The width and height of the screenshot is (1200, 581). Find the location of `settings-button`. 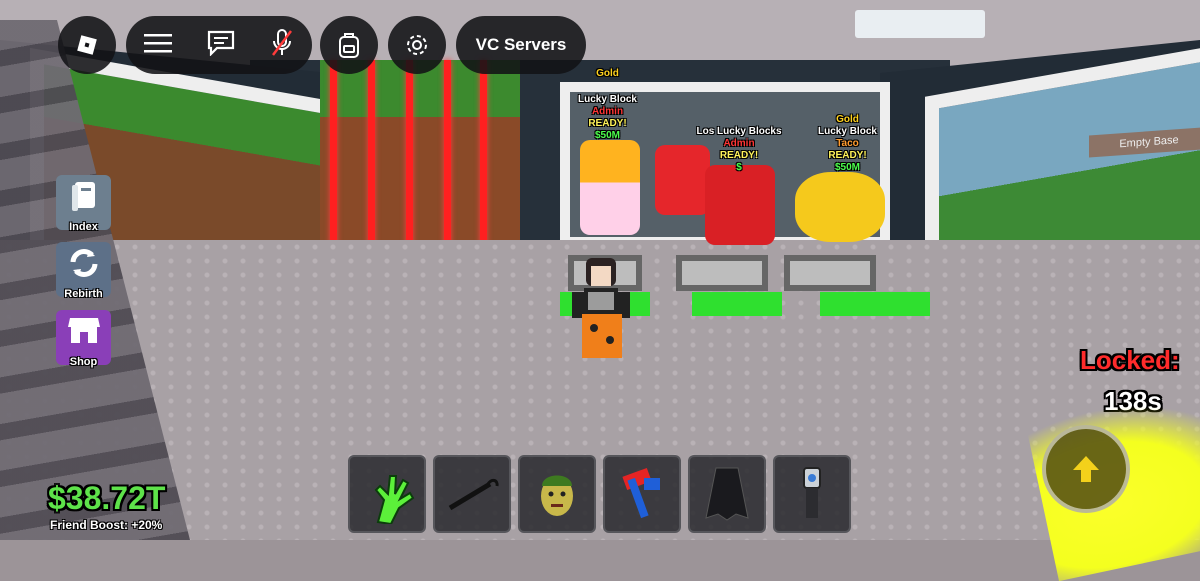

settings-button is located at coordinates (417, 45).